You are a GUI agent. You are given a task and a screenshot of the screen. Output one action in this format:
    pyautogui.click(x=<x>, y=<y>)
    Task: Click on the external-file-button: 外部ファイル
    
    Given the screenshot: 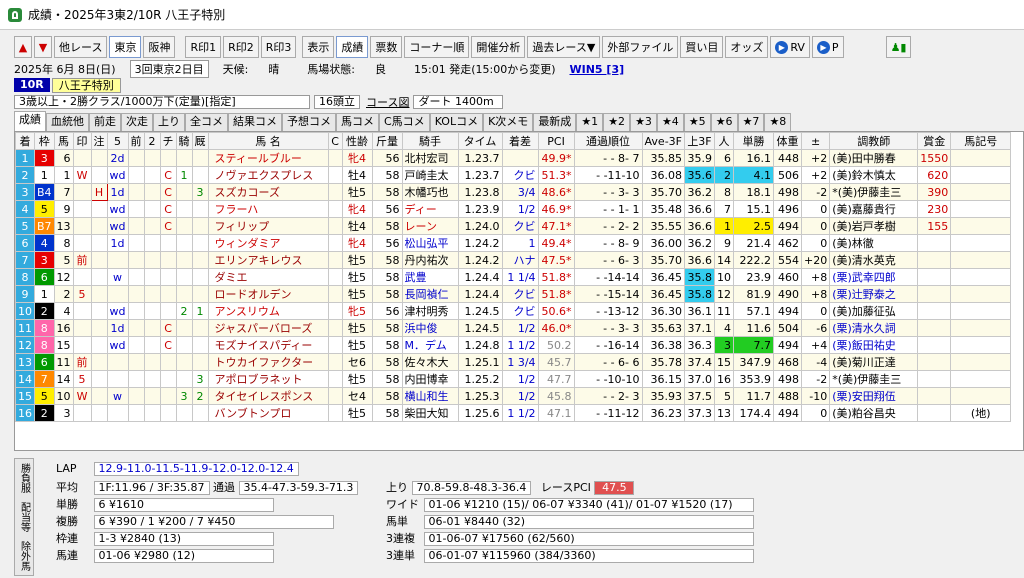 What is the action you would take?
    pyautogui.click(x=640, y=47)
    